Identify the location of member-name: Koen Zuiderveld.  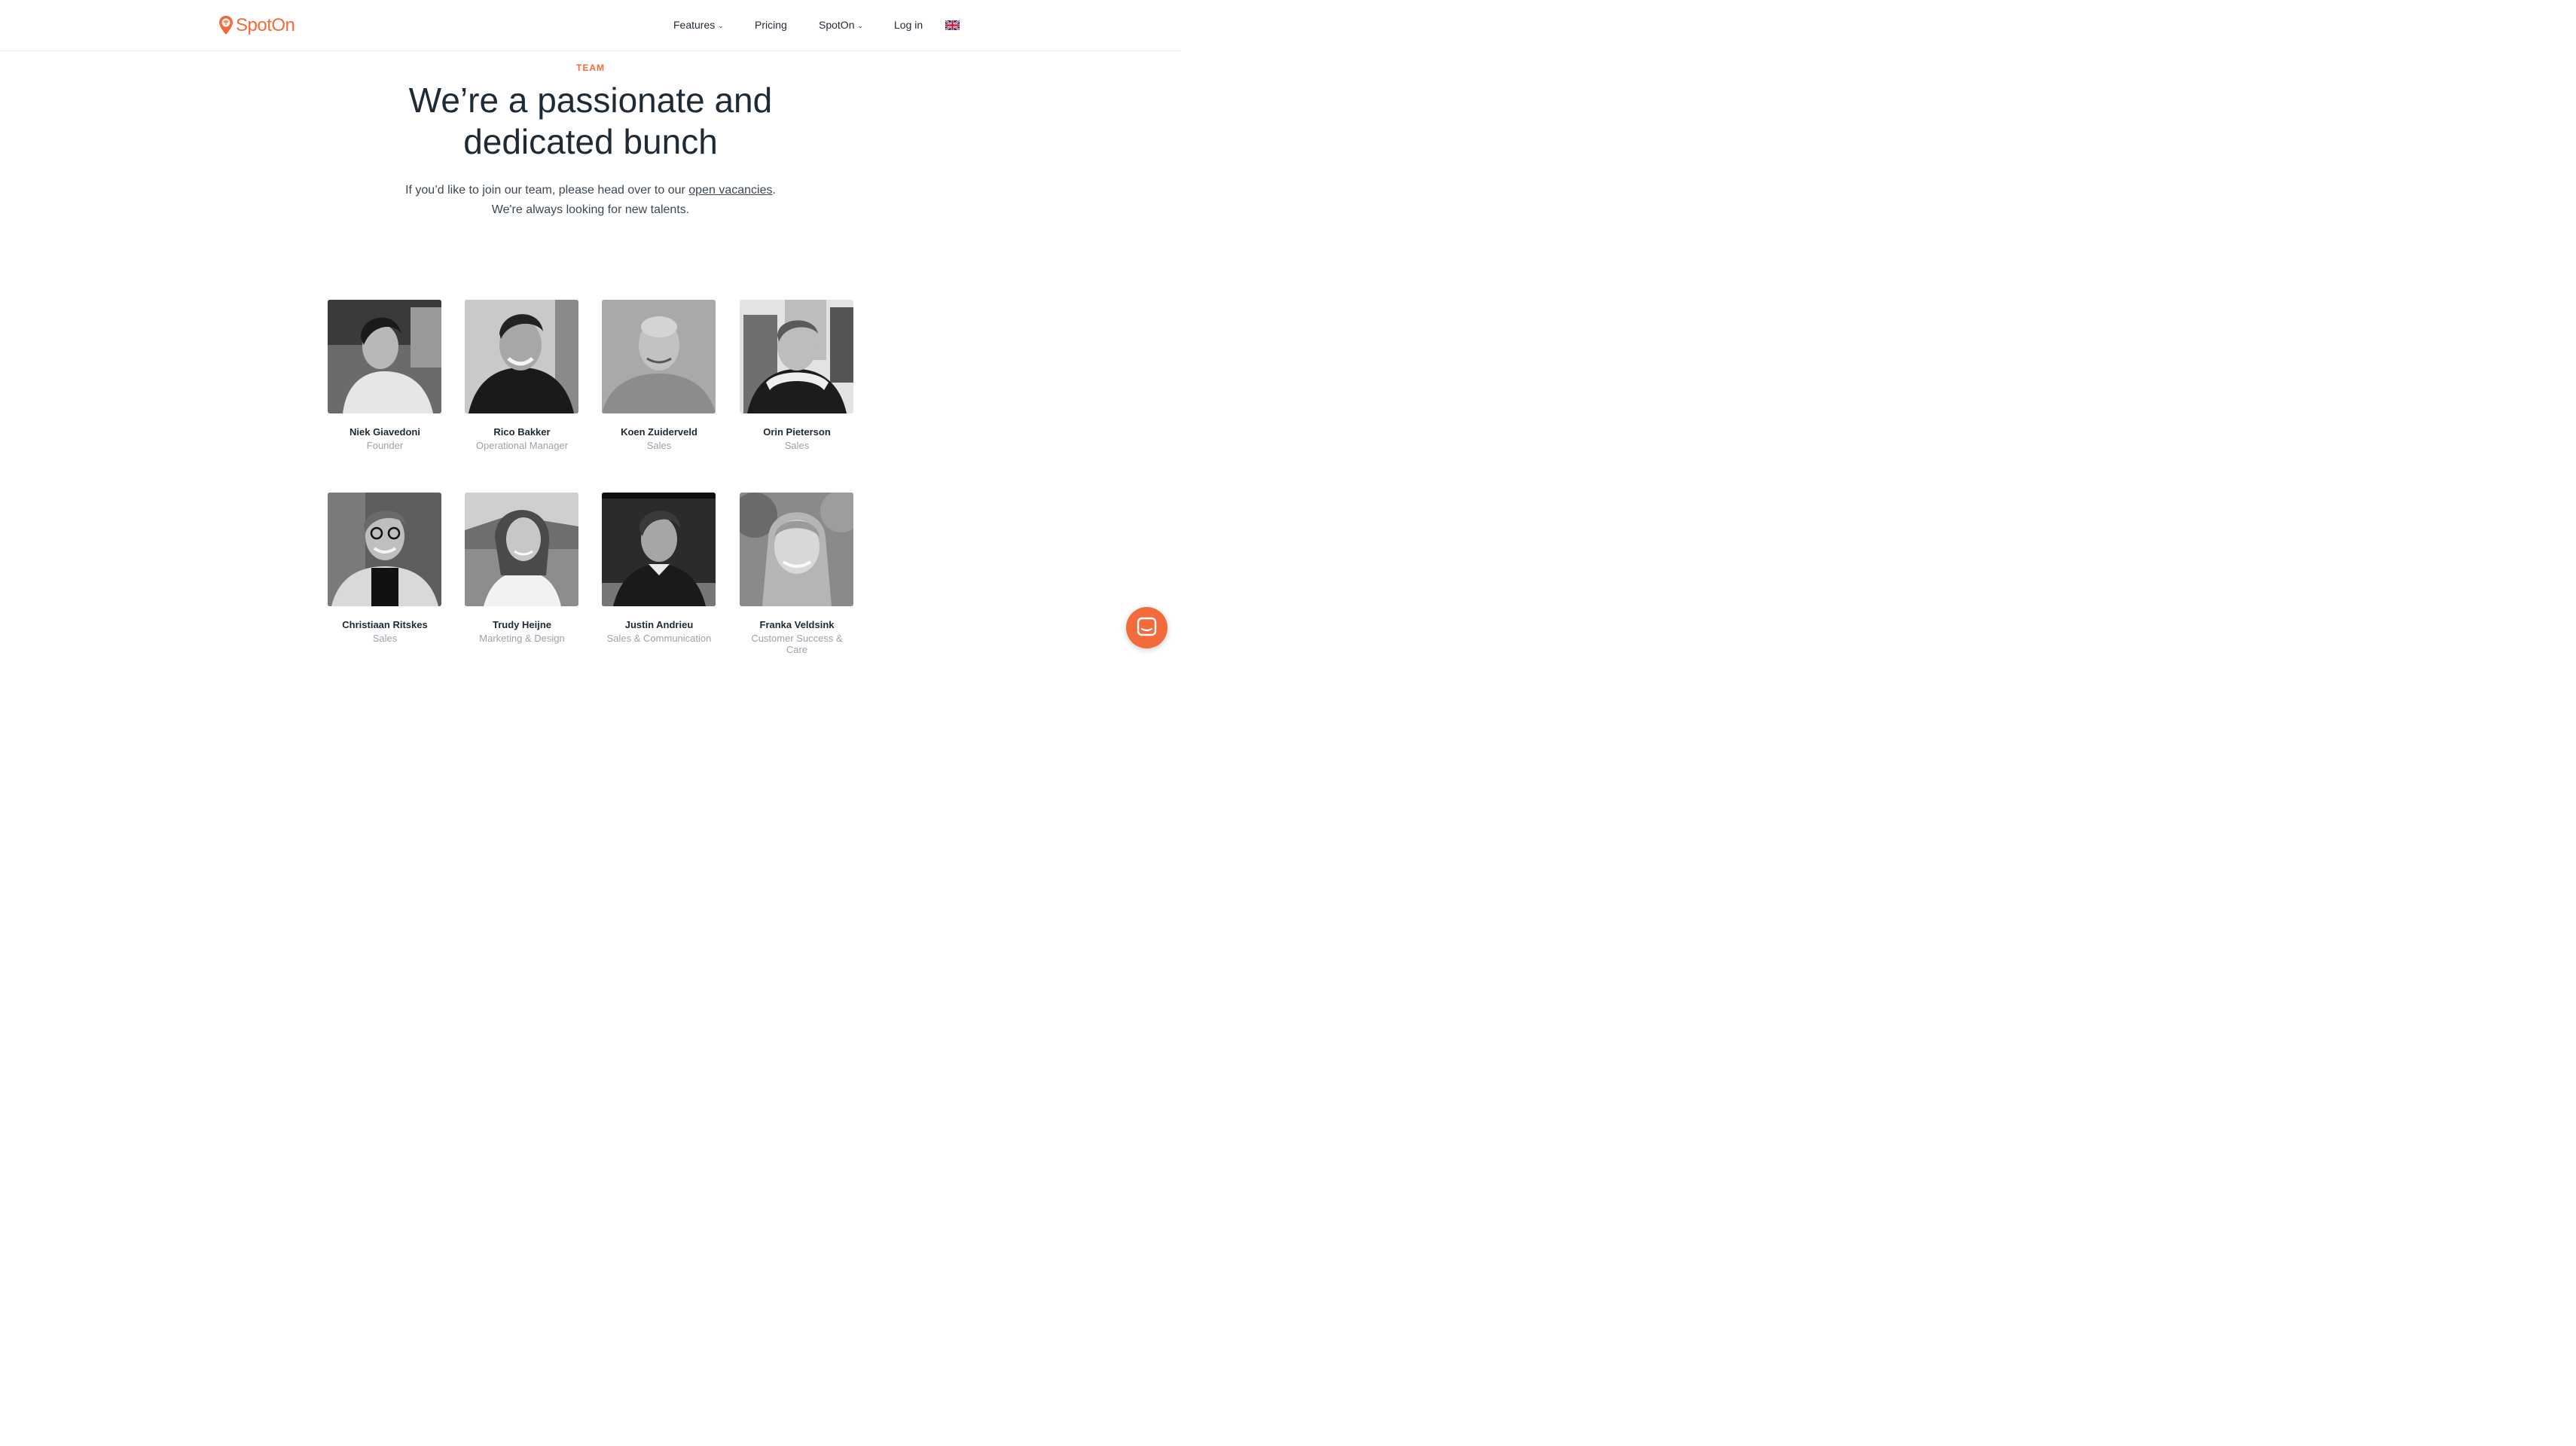
(659, 432).